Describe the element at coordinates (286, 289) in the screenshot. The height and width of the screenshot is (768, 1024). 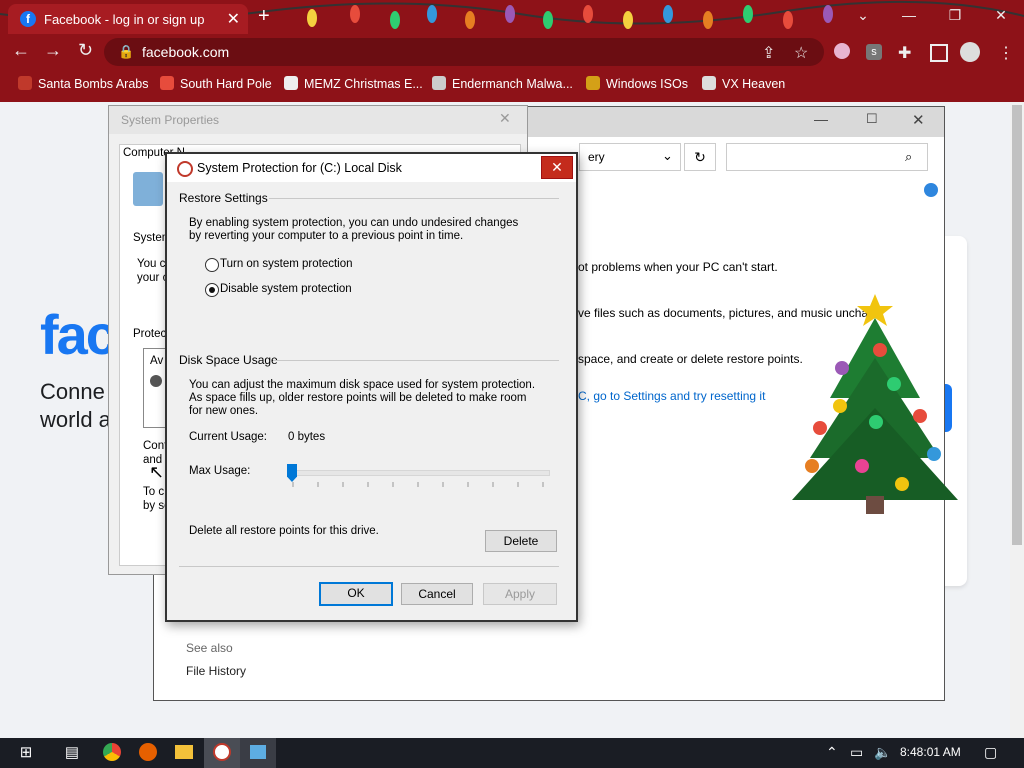
I see `radio-disable-label: Disable system protection` at that location.